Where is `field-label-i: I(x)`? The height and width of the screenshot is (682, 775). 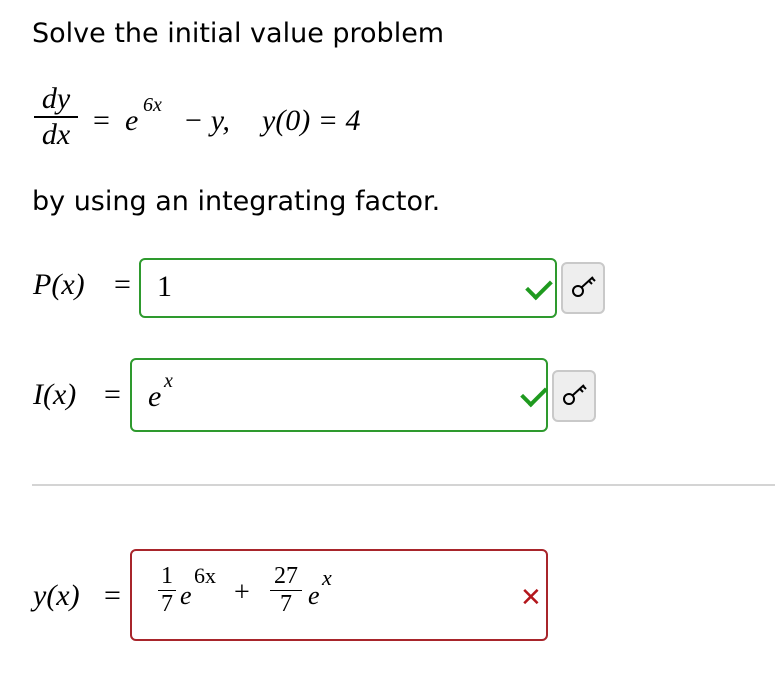
field-label-i: I(x) is located at coordinates (55, 394).